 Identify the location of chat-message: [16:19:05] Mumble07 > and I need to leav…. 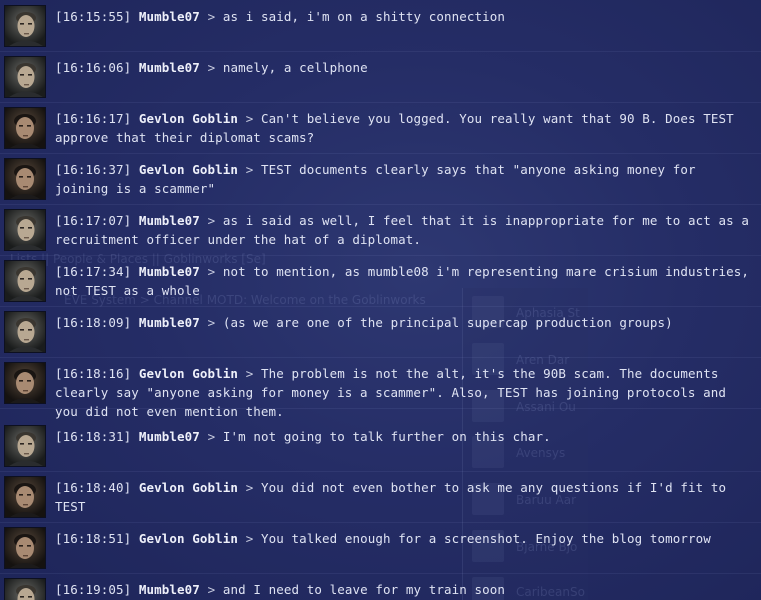
(380, 586).